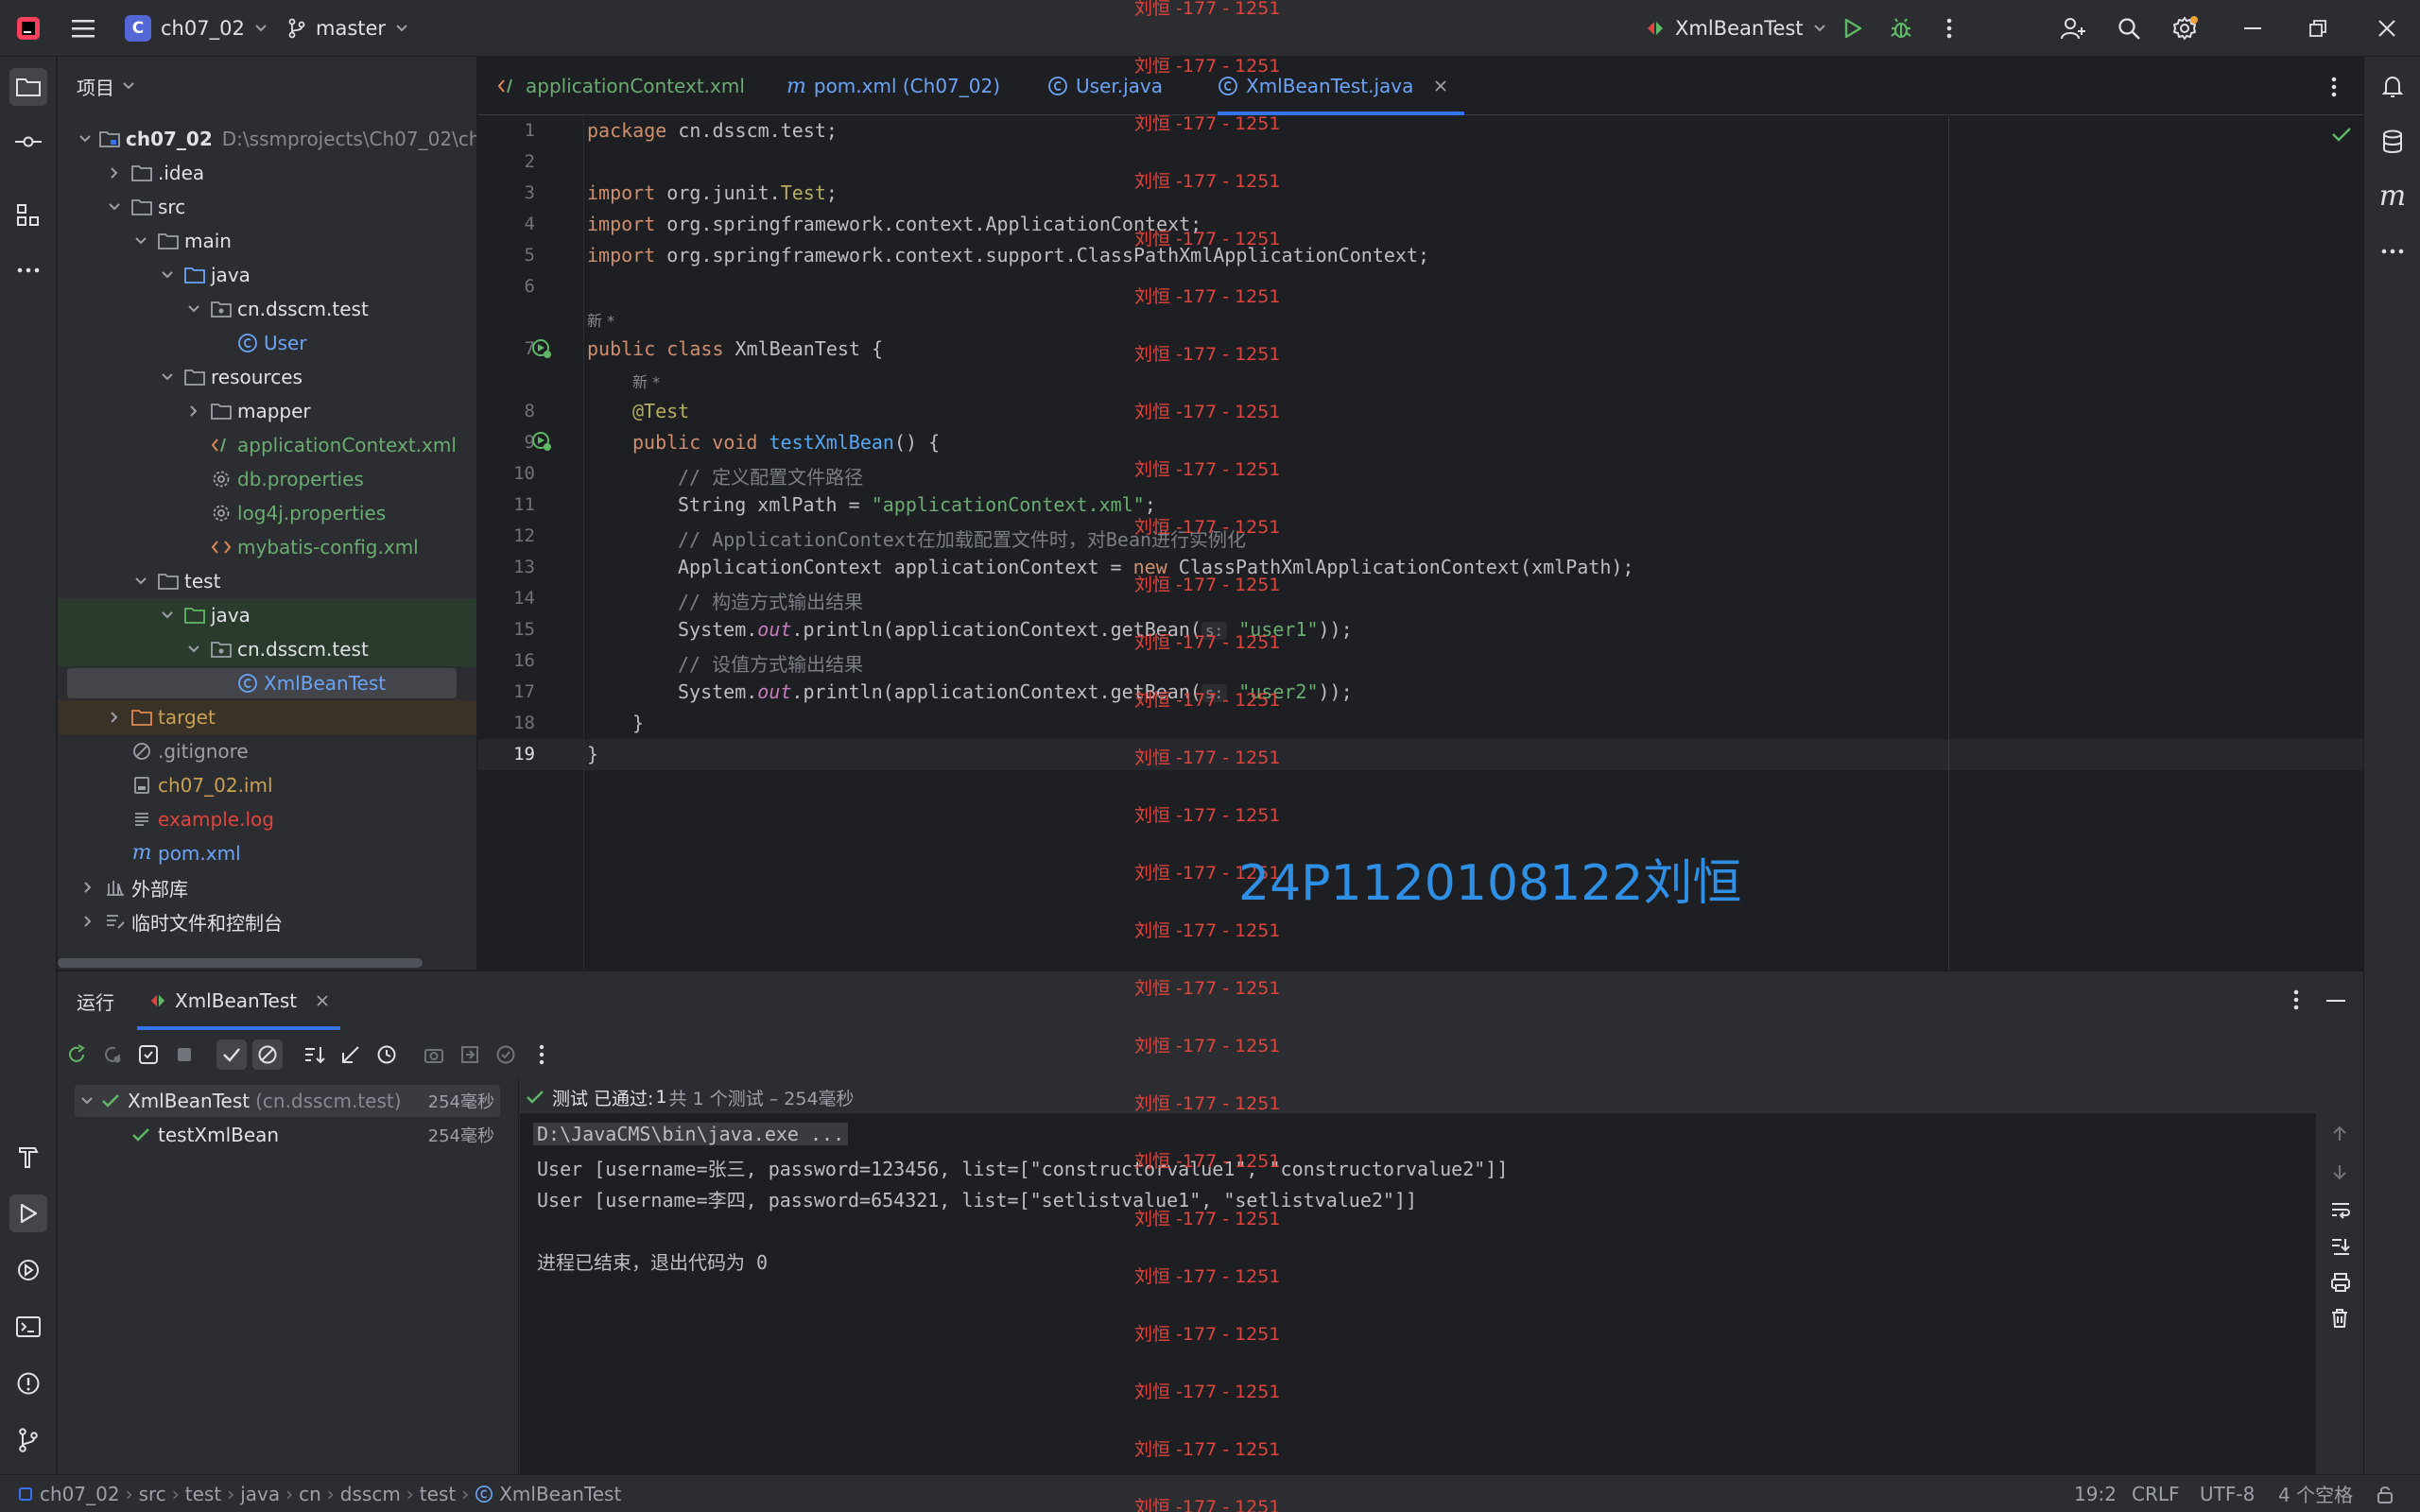 The image size is (2420, 1512). What do you see at coordinates (2315, 1493) in the screenshot?
I see `indent-setting: 4 个空格` at bounding box center [2315, 1493].